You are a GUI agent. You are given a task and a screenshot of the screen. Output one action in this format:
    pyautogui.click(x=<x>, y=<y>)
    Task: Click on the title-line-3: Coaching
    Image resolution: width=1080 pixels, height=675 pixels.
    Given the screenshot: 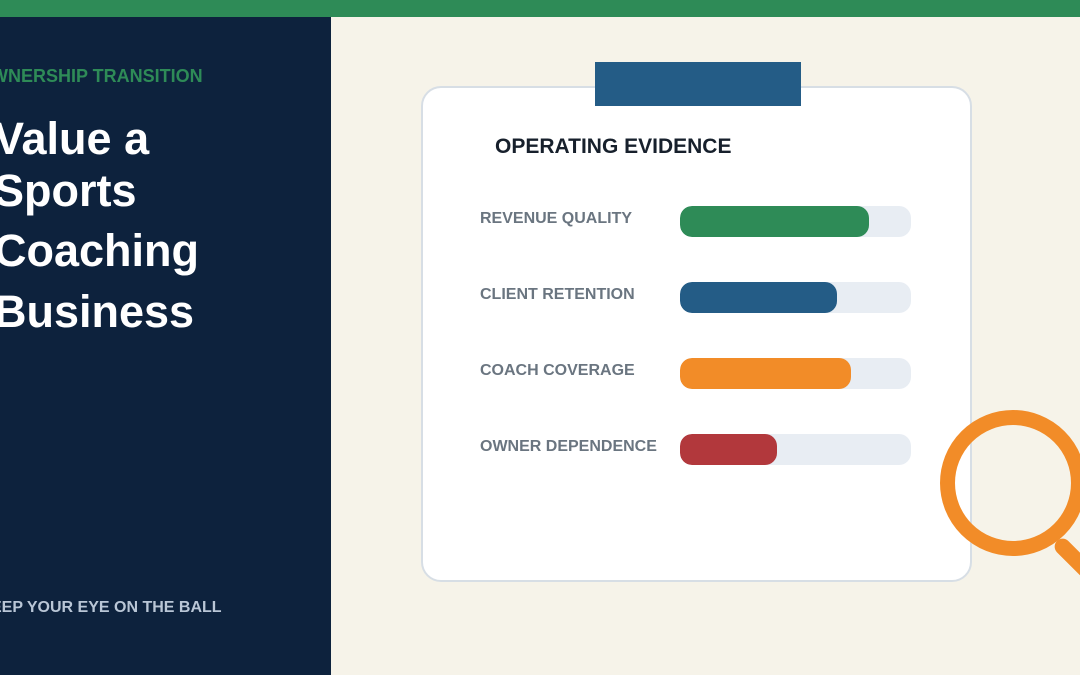 What is the action you would take?
    pyautogui.click(x=100, y=250)
    